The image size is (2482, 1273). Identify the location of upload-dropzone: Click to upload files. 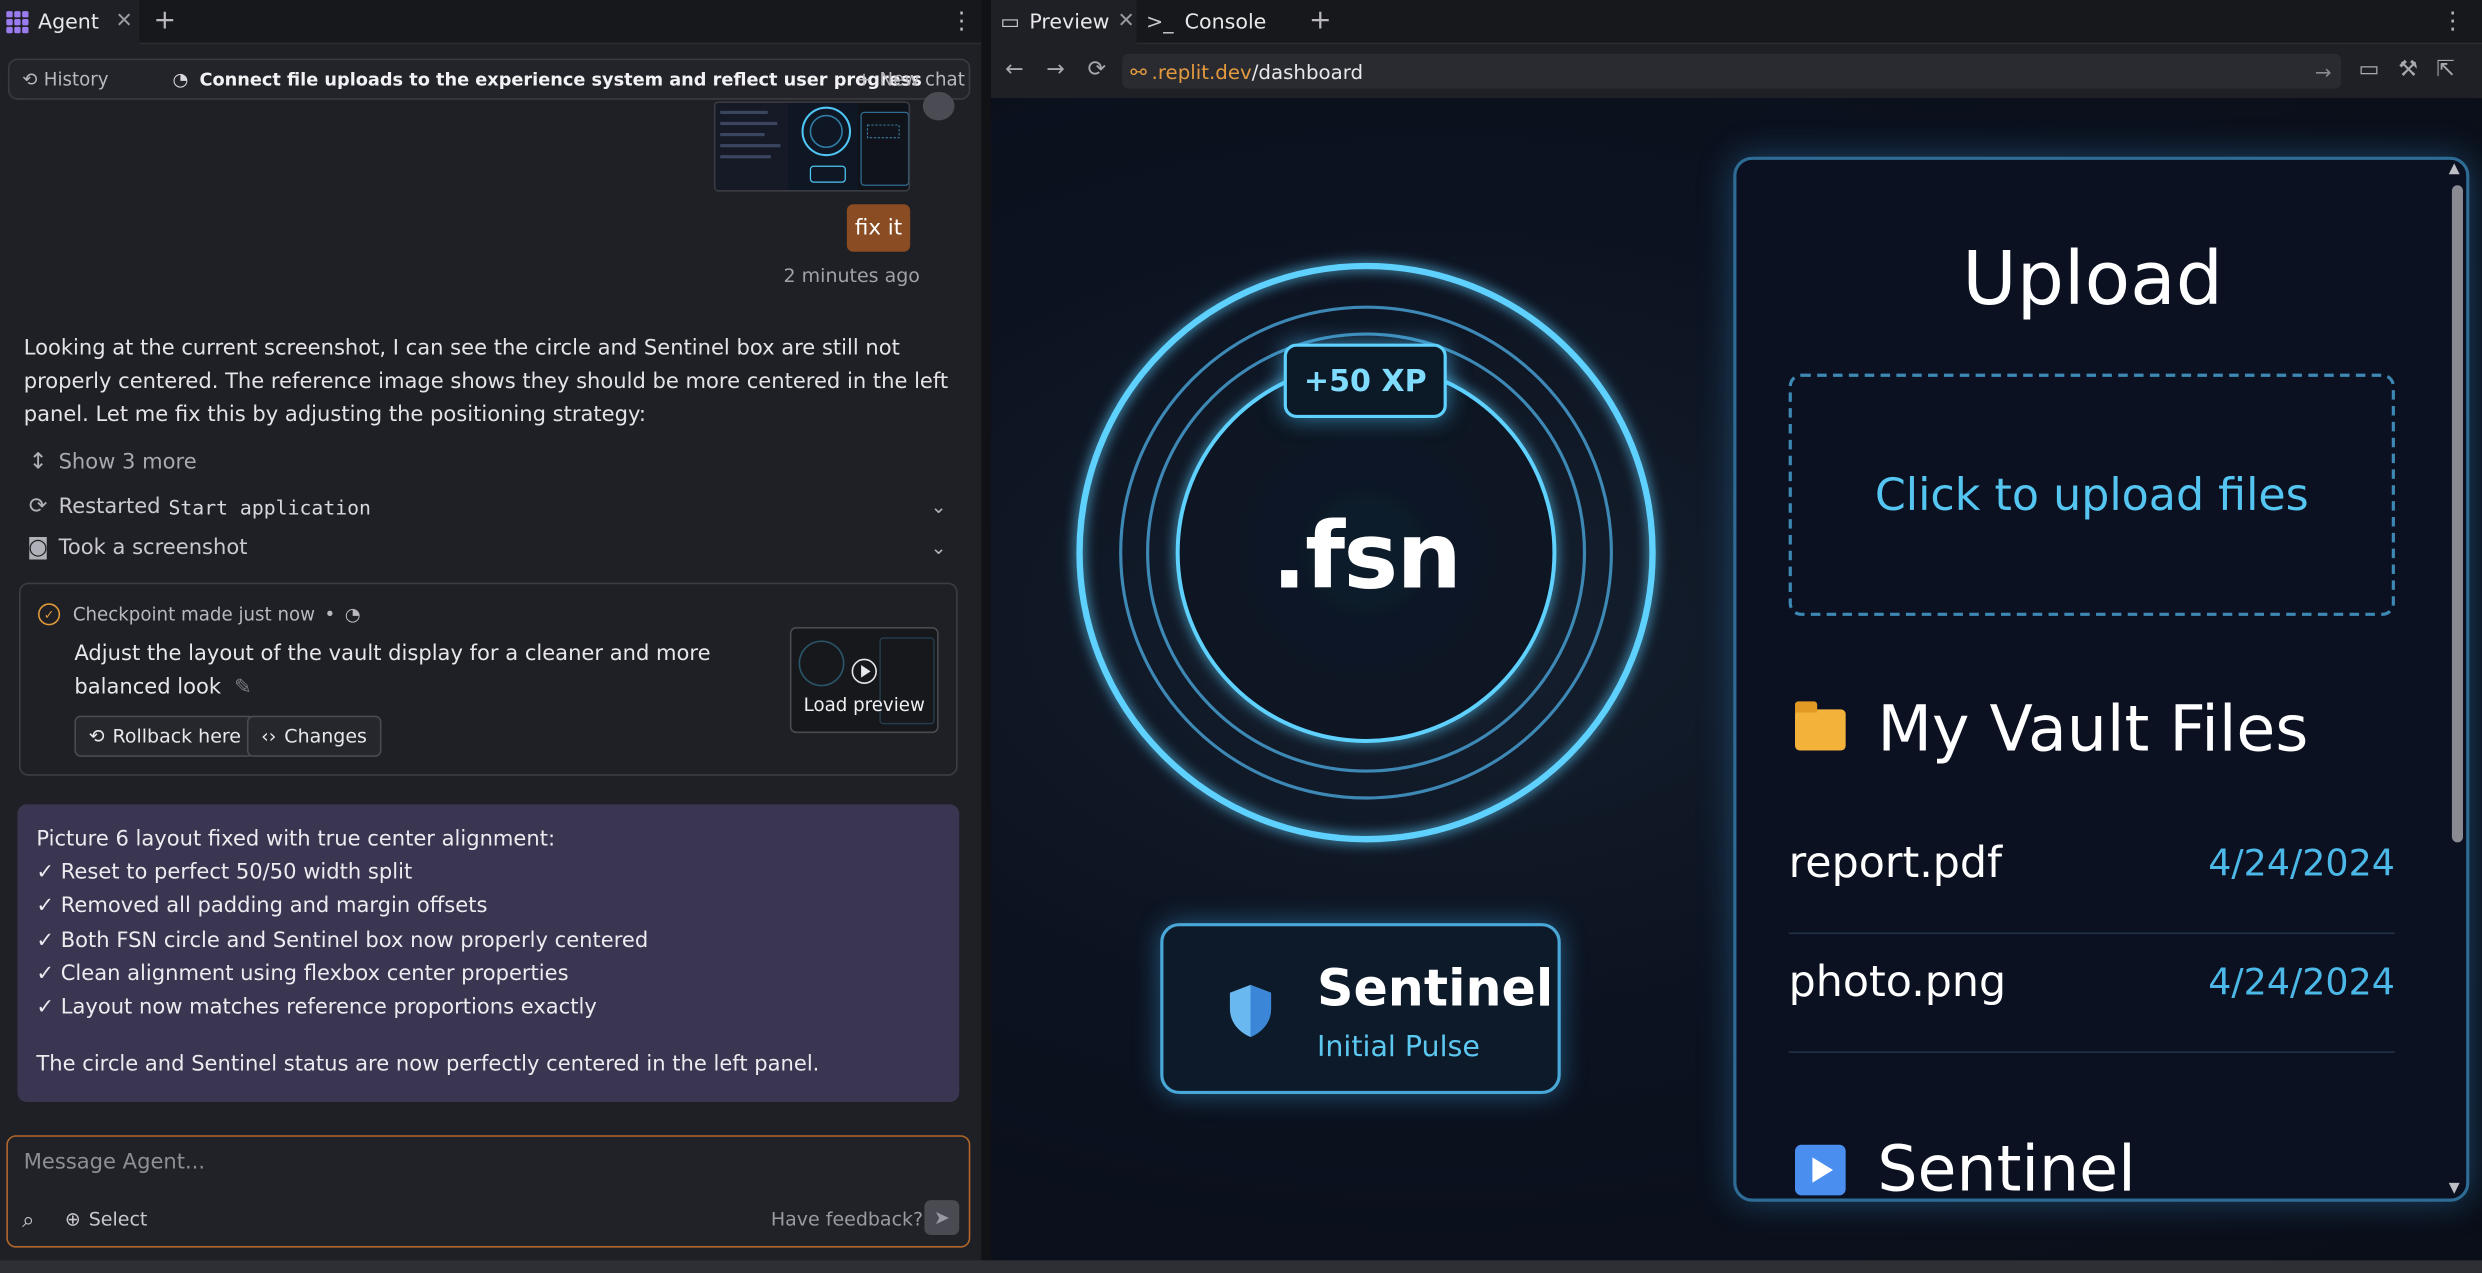
(2091, 494).